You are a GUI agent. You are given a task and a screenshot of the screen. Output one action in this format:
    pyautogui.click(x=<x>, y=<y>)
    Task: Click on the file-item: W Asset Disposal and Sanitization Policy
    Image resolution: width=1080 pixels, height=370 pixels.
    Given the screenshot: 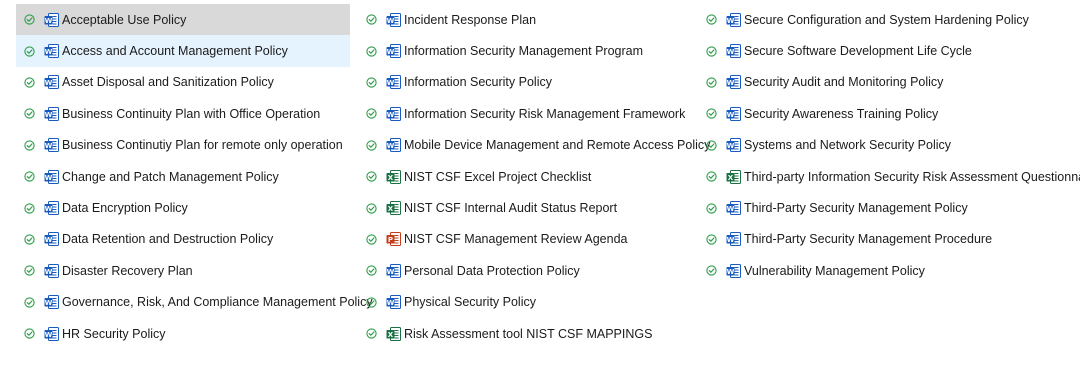 What is the action you would take?
    pyautogui.click(x=183, y=82)
    